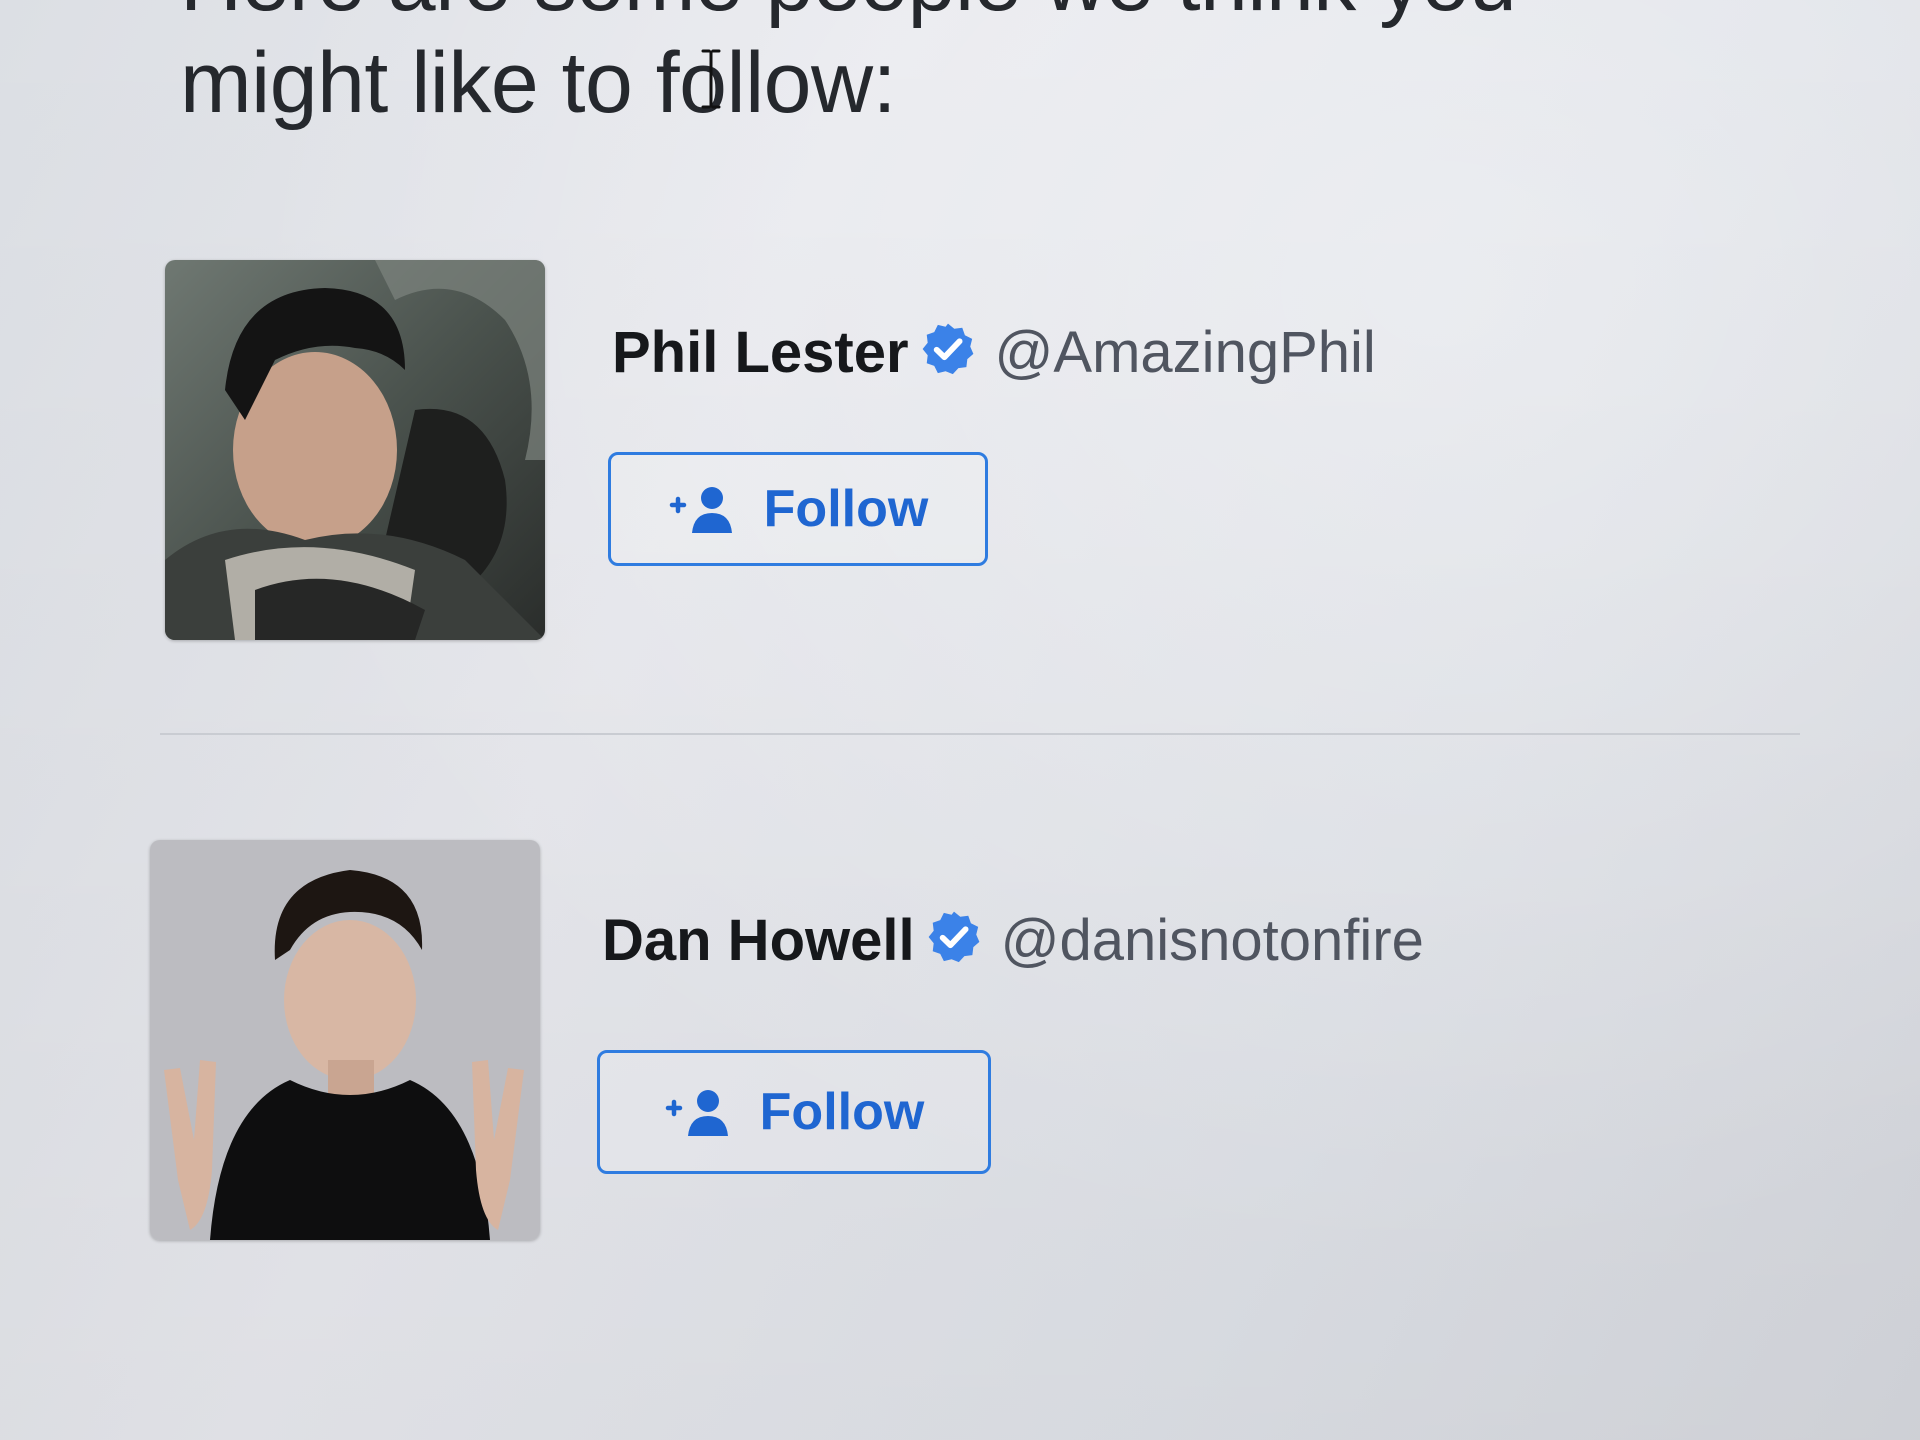 The image size is (1920, 1440). Describe the element at coordinates (758, 940) in the screenshot. I see `display-name: Dan Howell` at that location.